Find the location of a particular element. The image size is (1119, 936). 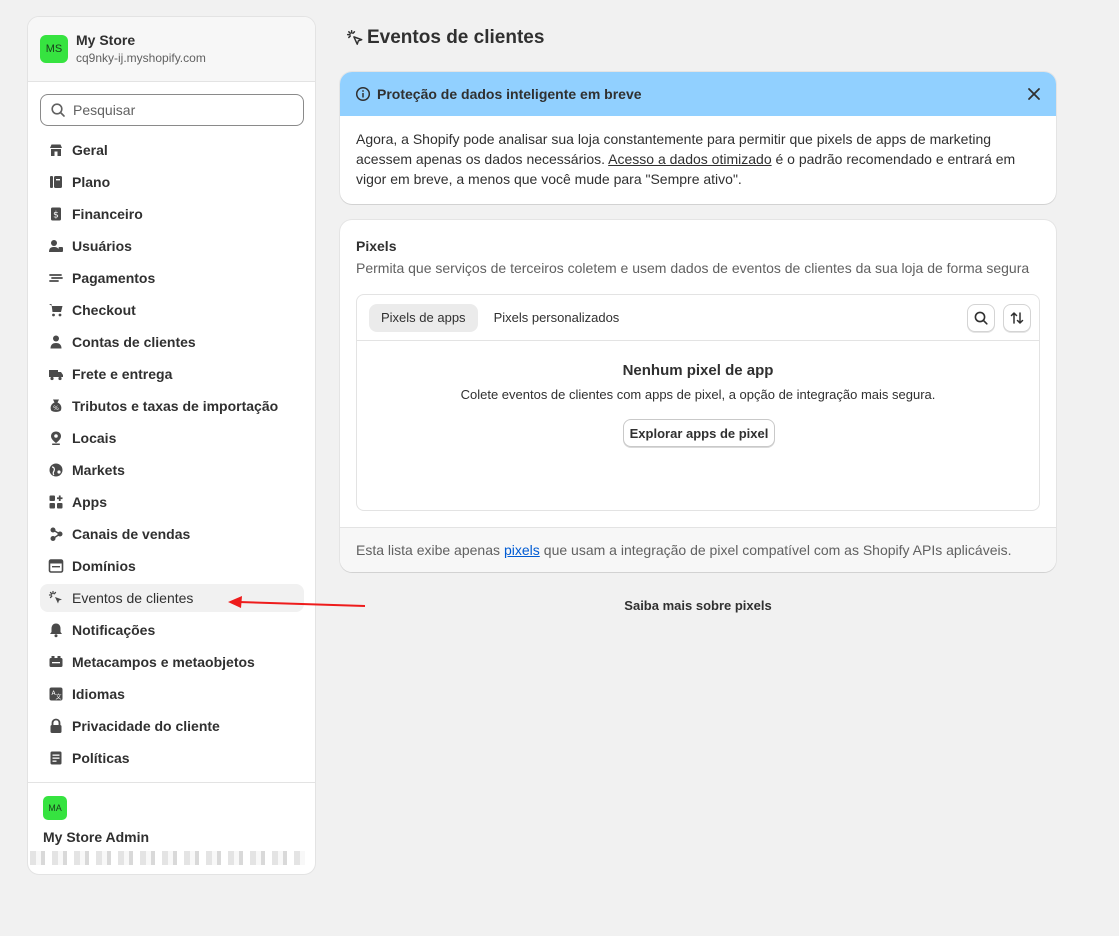

tab-pixels-personalizados: Pixels personalizados is located at coordinates (557, 318).